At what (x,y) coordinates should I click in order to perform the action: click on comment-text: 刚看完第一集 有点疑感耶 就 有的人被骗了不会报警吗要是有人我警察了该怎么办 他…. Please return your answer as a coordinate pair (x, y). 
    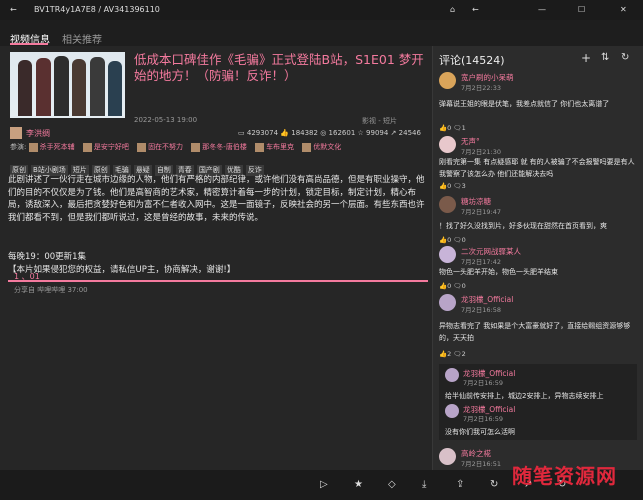
    Looking at the image, I should click on (537, 168).